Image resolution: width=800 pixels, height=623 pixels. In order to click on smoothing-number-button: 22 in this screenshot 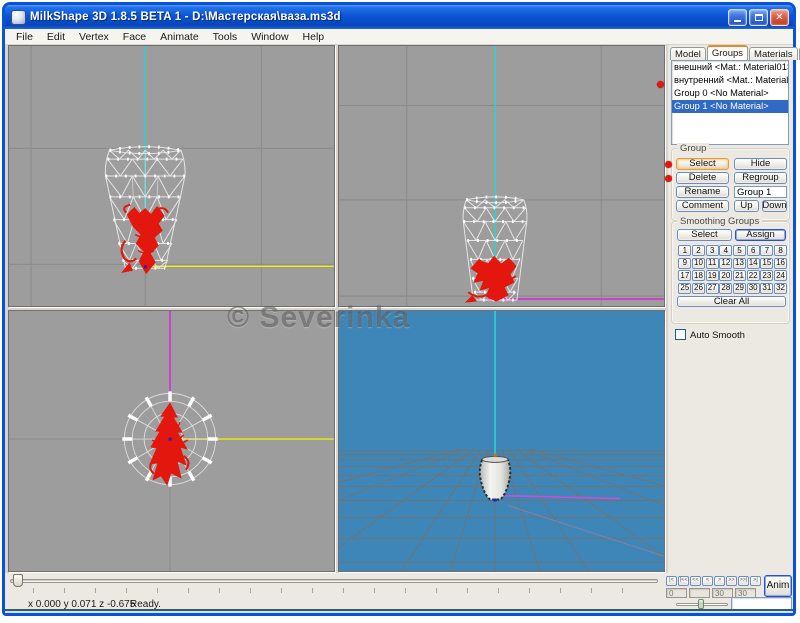, I will do `click(753, 275)`.